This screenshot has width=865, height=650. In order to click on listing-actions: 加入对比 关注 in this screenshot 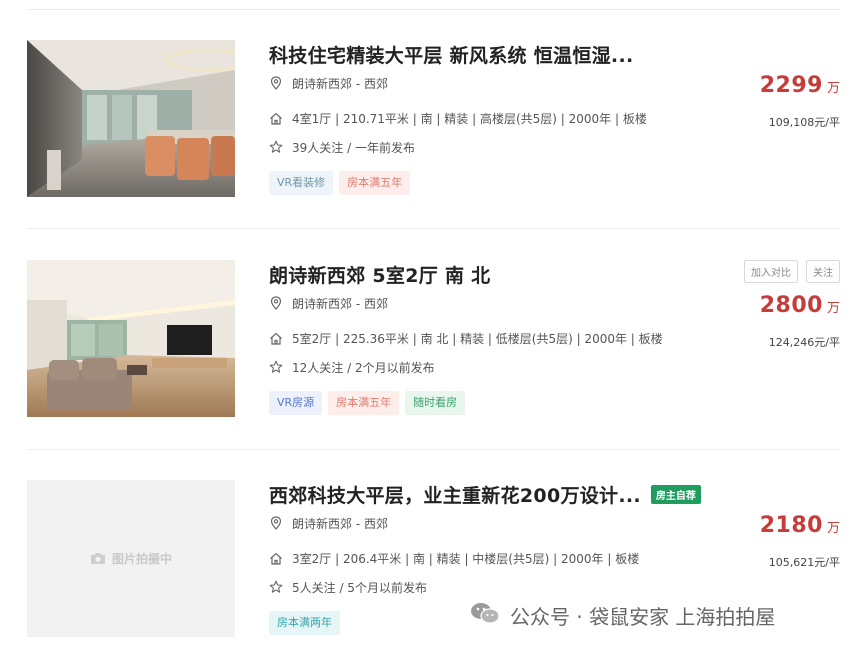, I will do `click(792, 271)`.